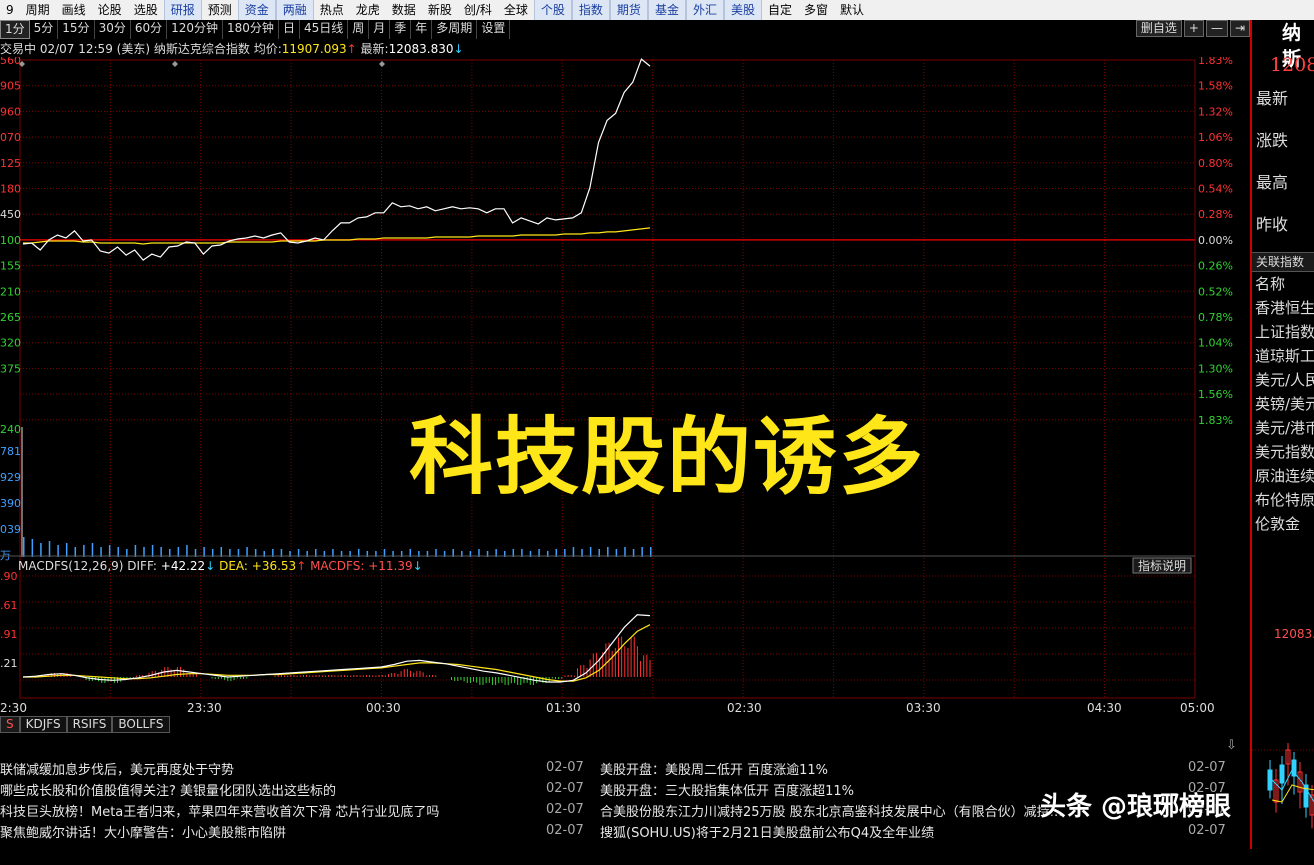 Image resolution: width=1314 pixels, height=865 pixels. Describe the element at coordinates (290, 833) in the screenshot. I see `news-left-row: 聚焦鲍威尔讲话！大小摩警告：小心美股熊市陷阱` at that location.